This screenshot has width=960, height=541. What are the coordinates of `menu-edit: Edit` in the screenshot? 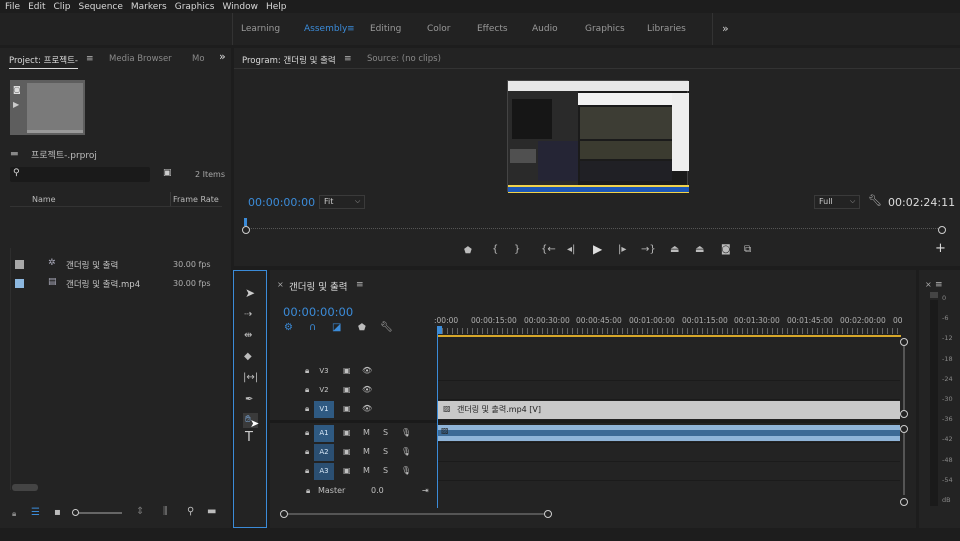 It's located at (36, 7).